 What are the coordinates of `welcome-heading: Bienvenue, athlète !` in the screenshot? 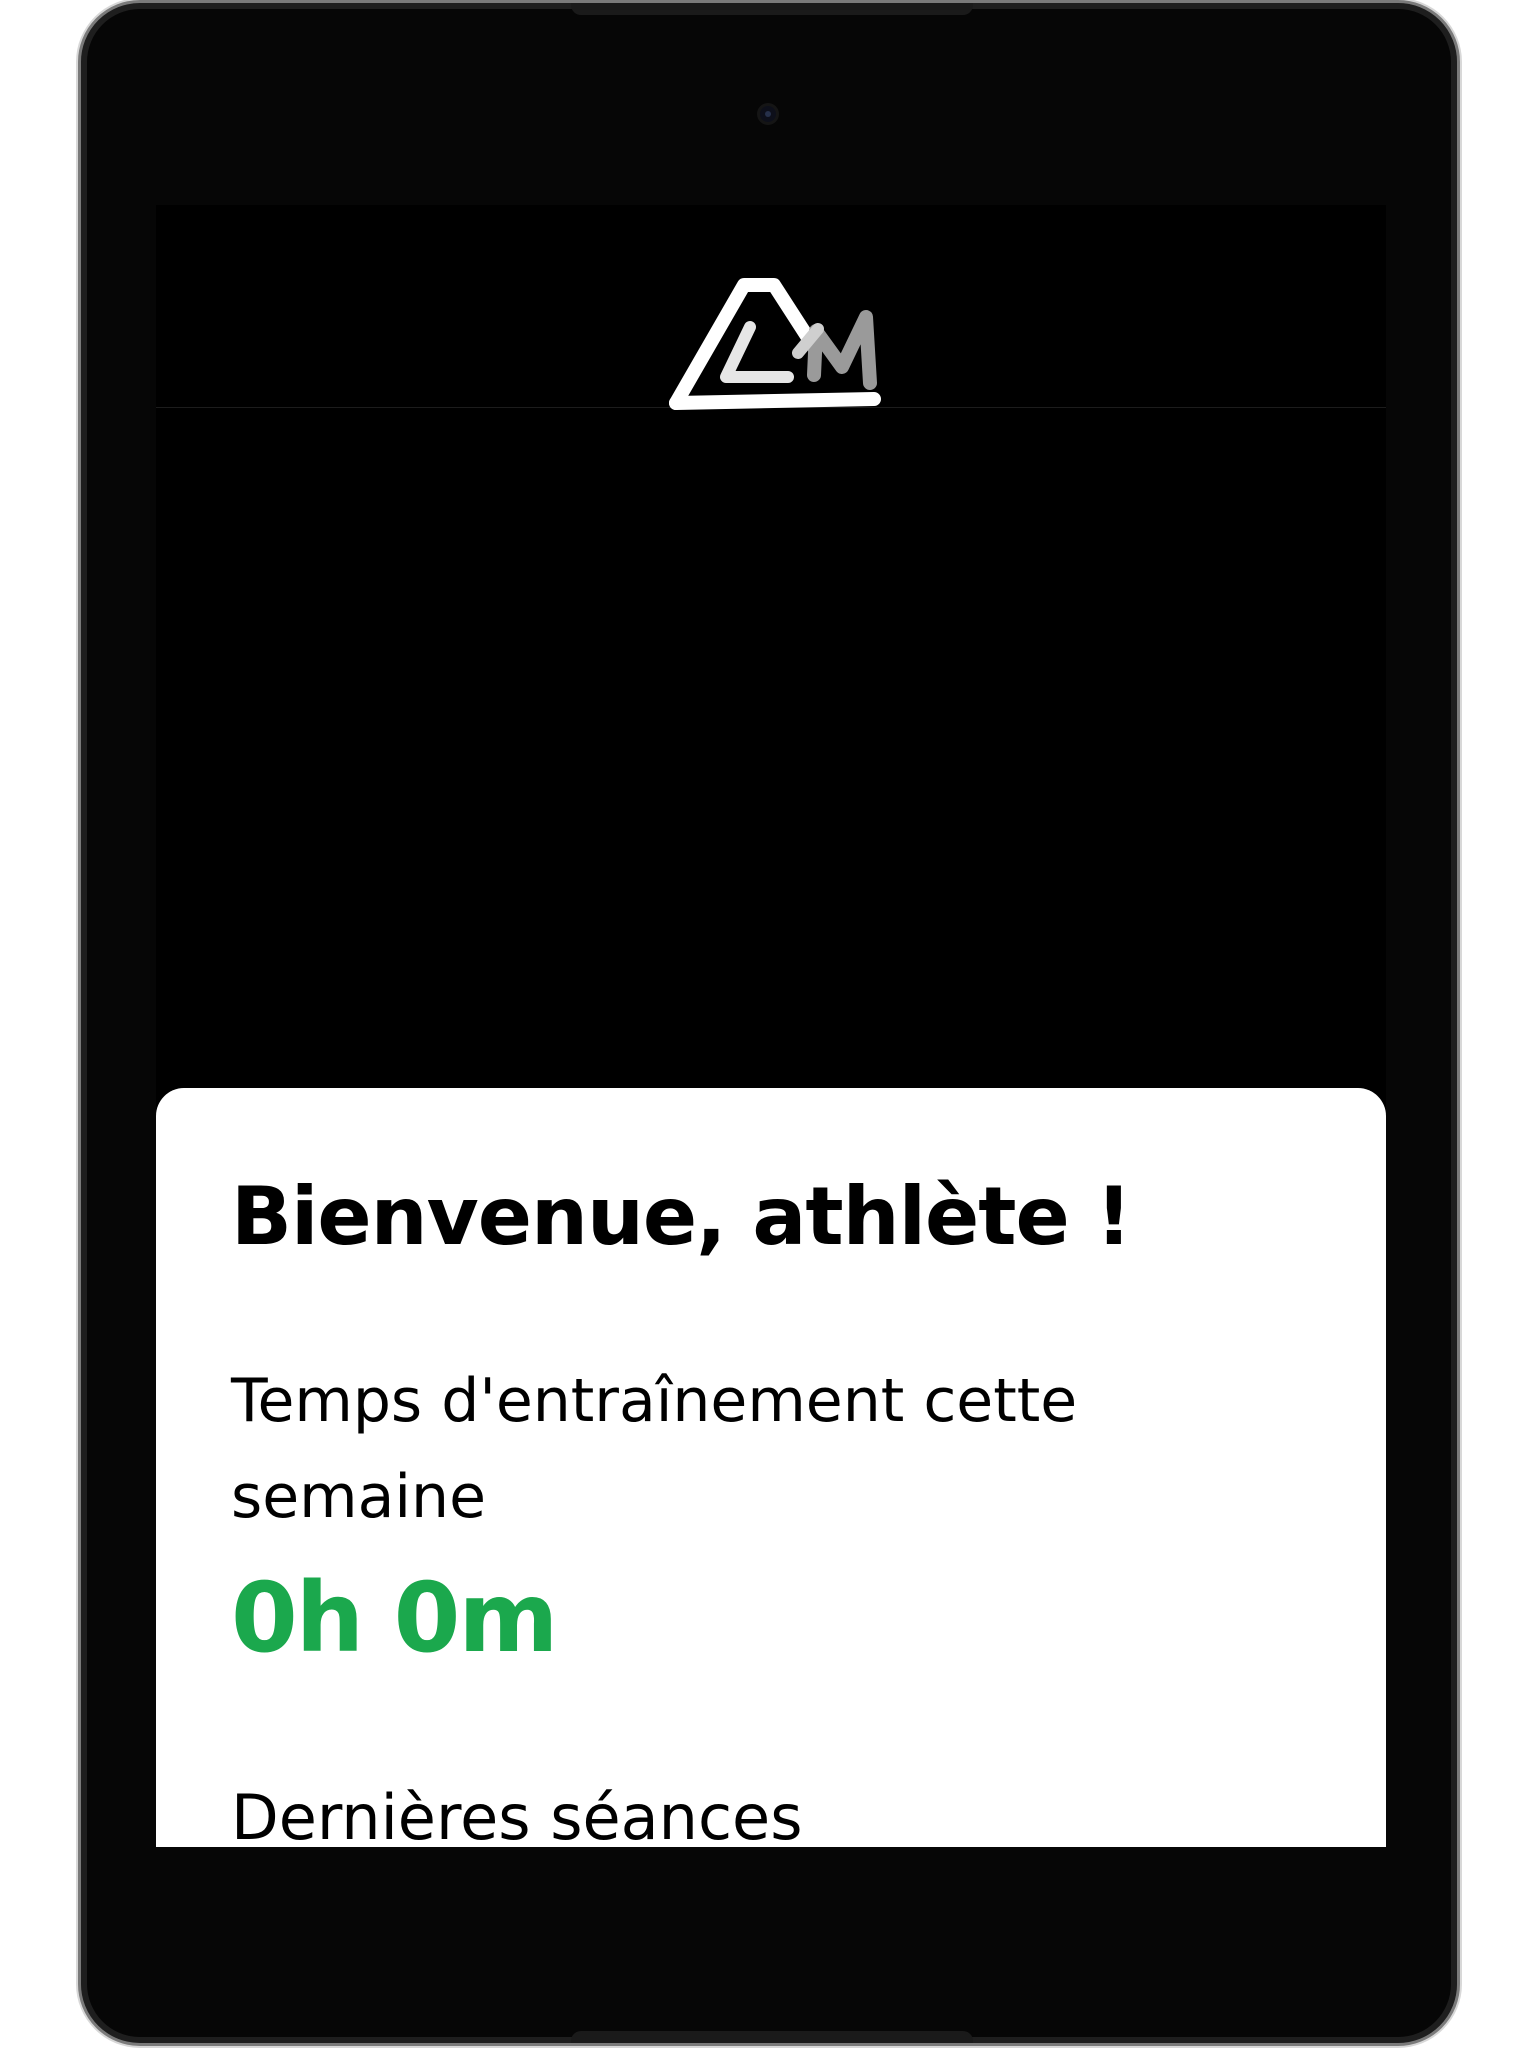 It's located at (681, 1216).